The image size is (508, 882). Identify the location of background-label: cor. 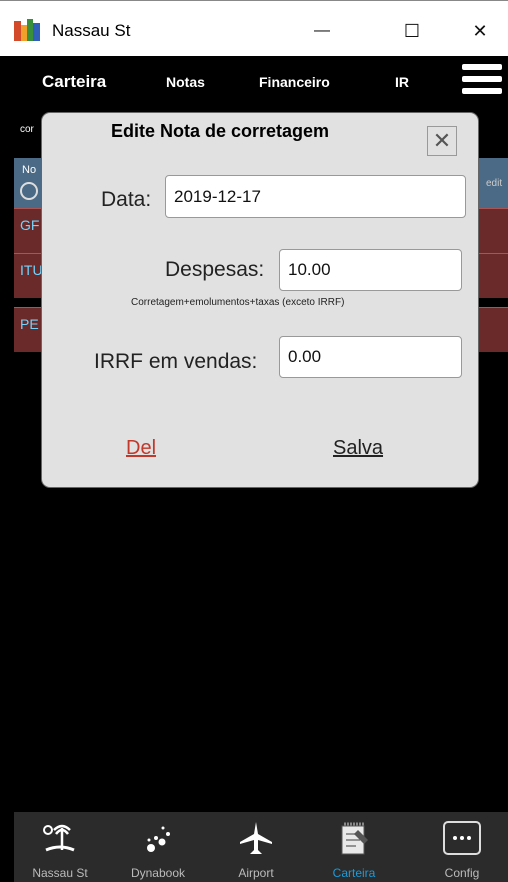
(27, 129).